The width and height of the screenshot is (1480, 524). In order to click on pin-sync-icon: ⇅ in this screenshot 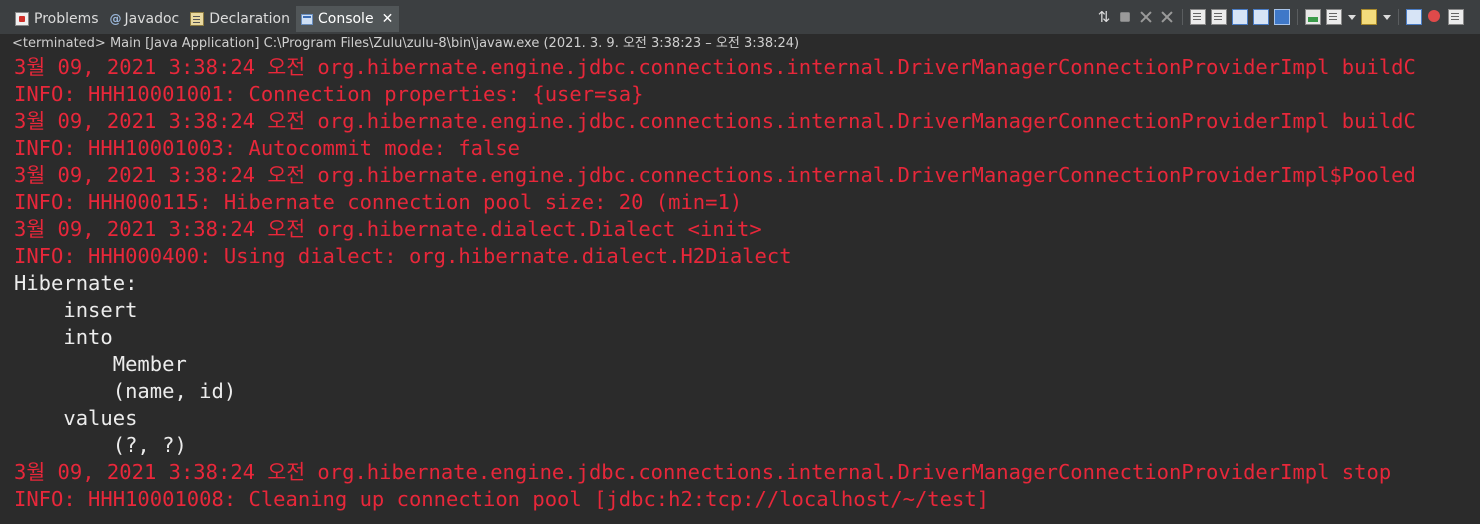, I will do `click(1104, 17)`.